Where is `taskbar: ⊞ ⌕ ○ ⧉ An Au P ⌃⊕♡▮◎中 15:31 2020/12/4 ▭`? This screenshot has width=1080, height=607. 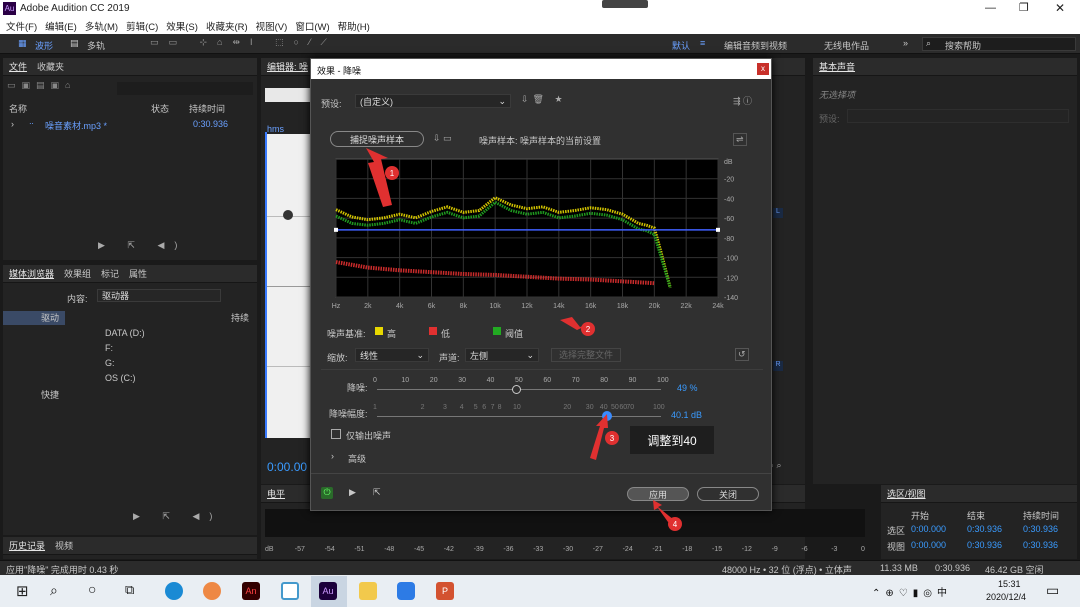
taskbar: ⊞ ⌕ ○ ⧉ An Au P ⌃⊕♡▮◎中 15:31 2020/12/4 ▭ is located at coordinates (540, 591).